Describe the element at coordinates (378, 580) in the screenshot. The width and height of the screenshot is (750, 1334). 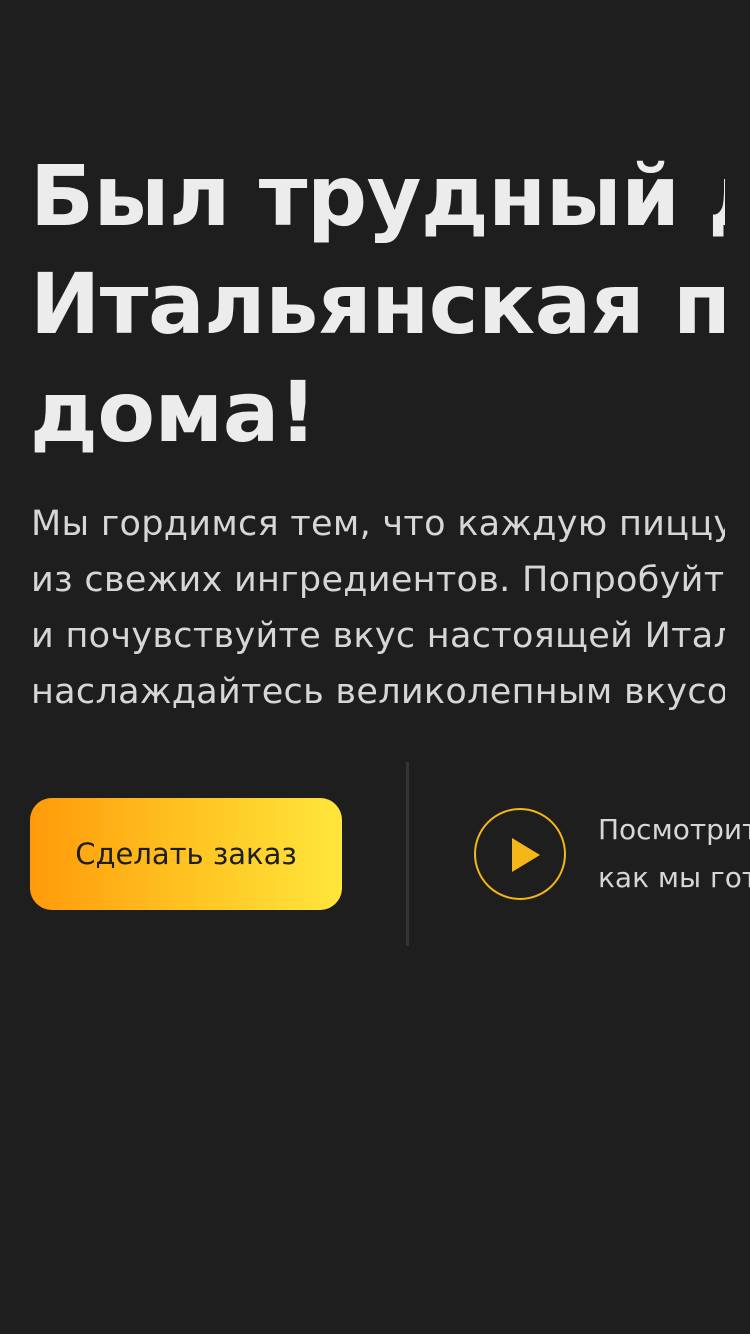
I see `hero-description-line-2: из свежих ингредиентов. Попробуйте` at that location.